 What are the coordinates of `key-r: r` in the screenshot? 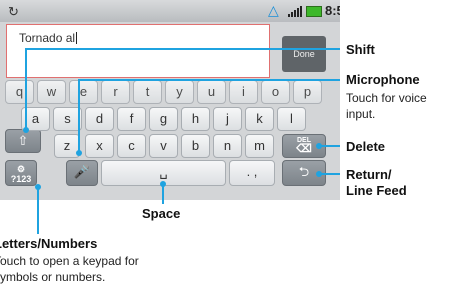 It's located at (115, 92).